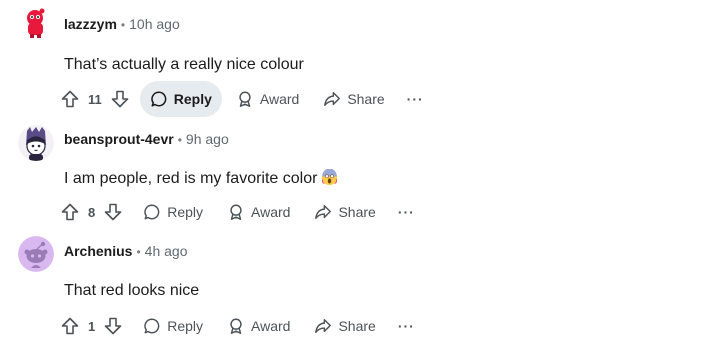  Describe the element at coordinates (90, 24) in the screenshot. I see `username: lazzzym` at that location.